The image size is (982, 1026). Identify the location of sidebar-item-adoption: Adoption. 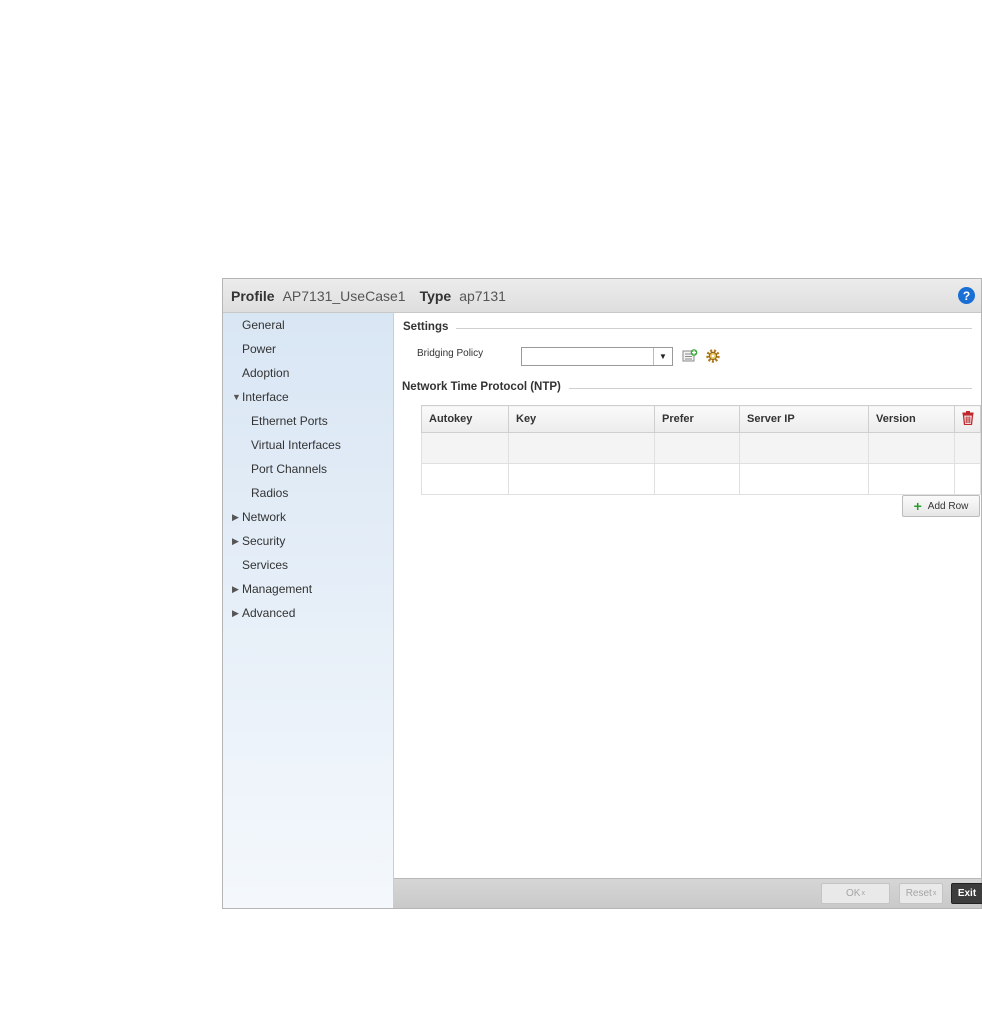
(260, 373).